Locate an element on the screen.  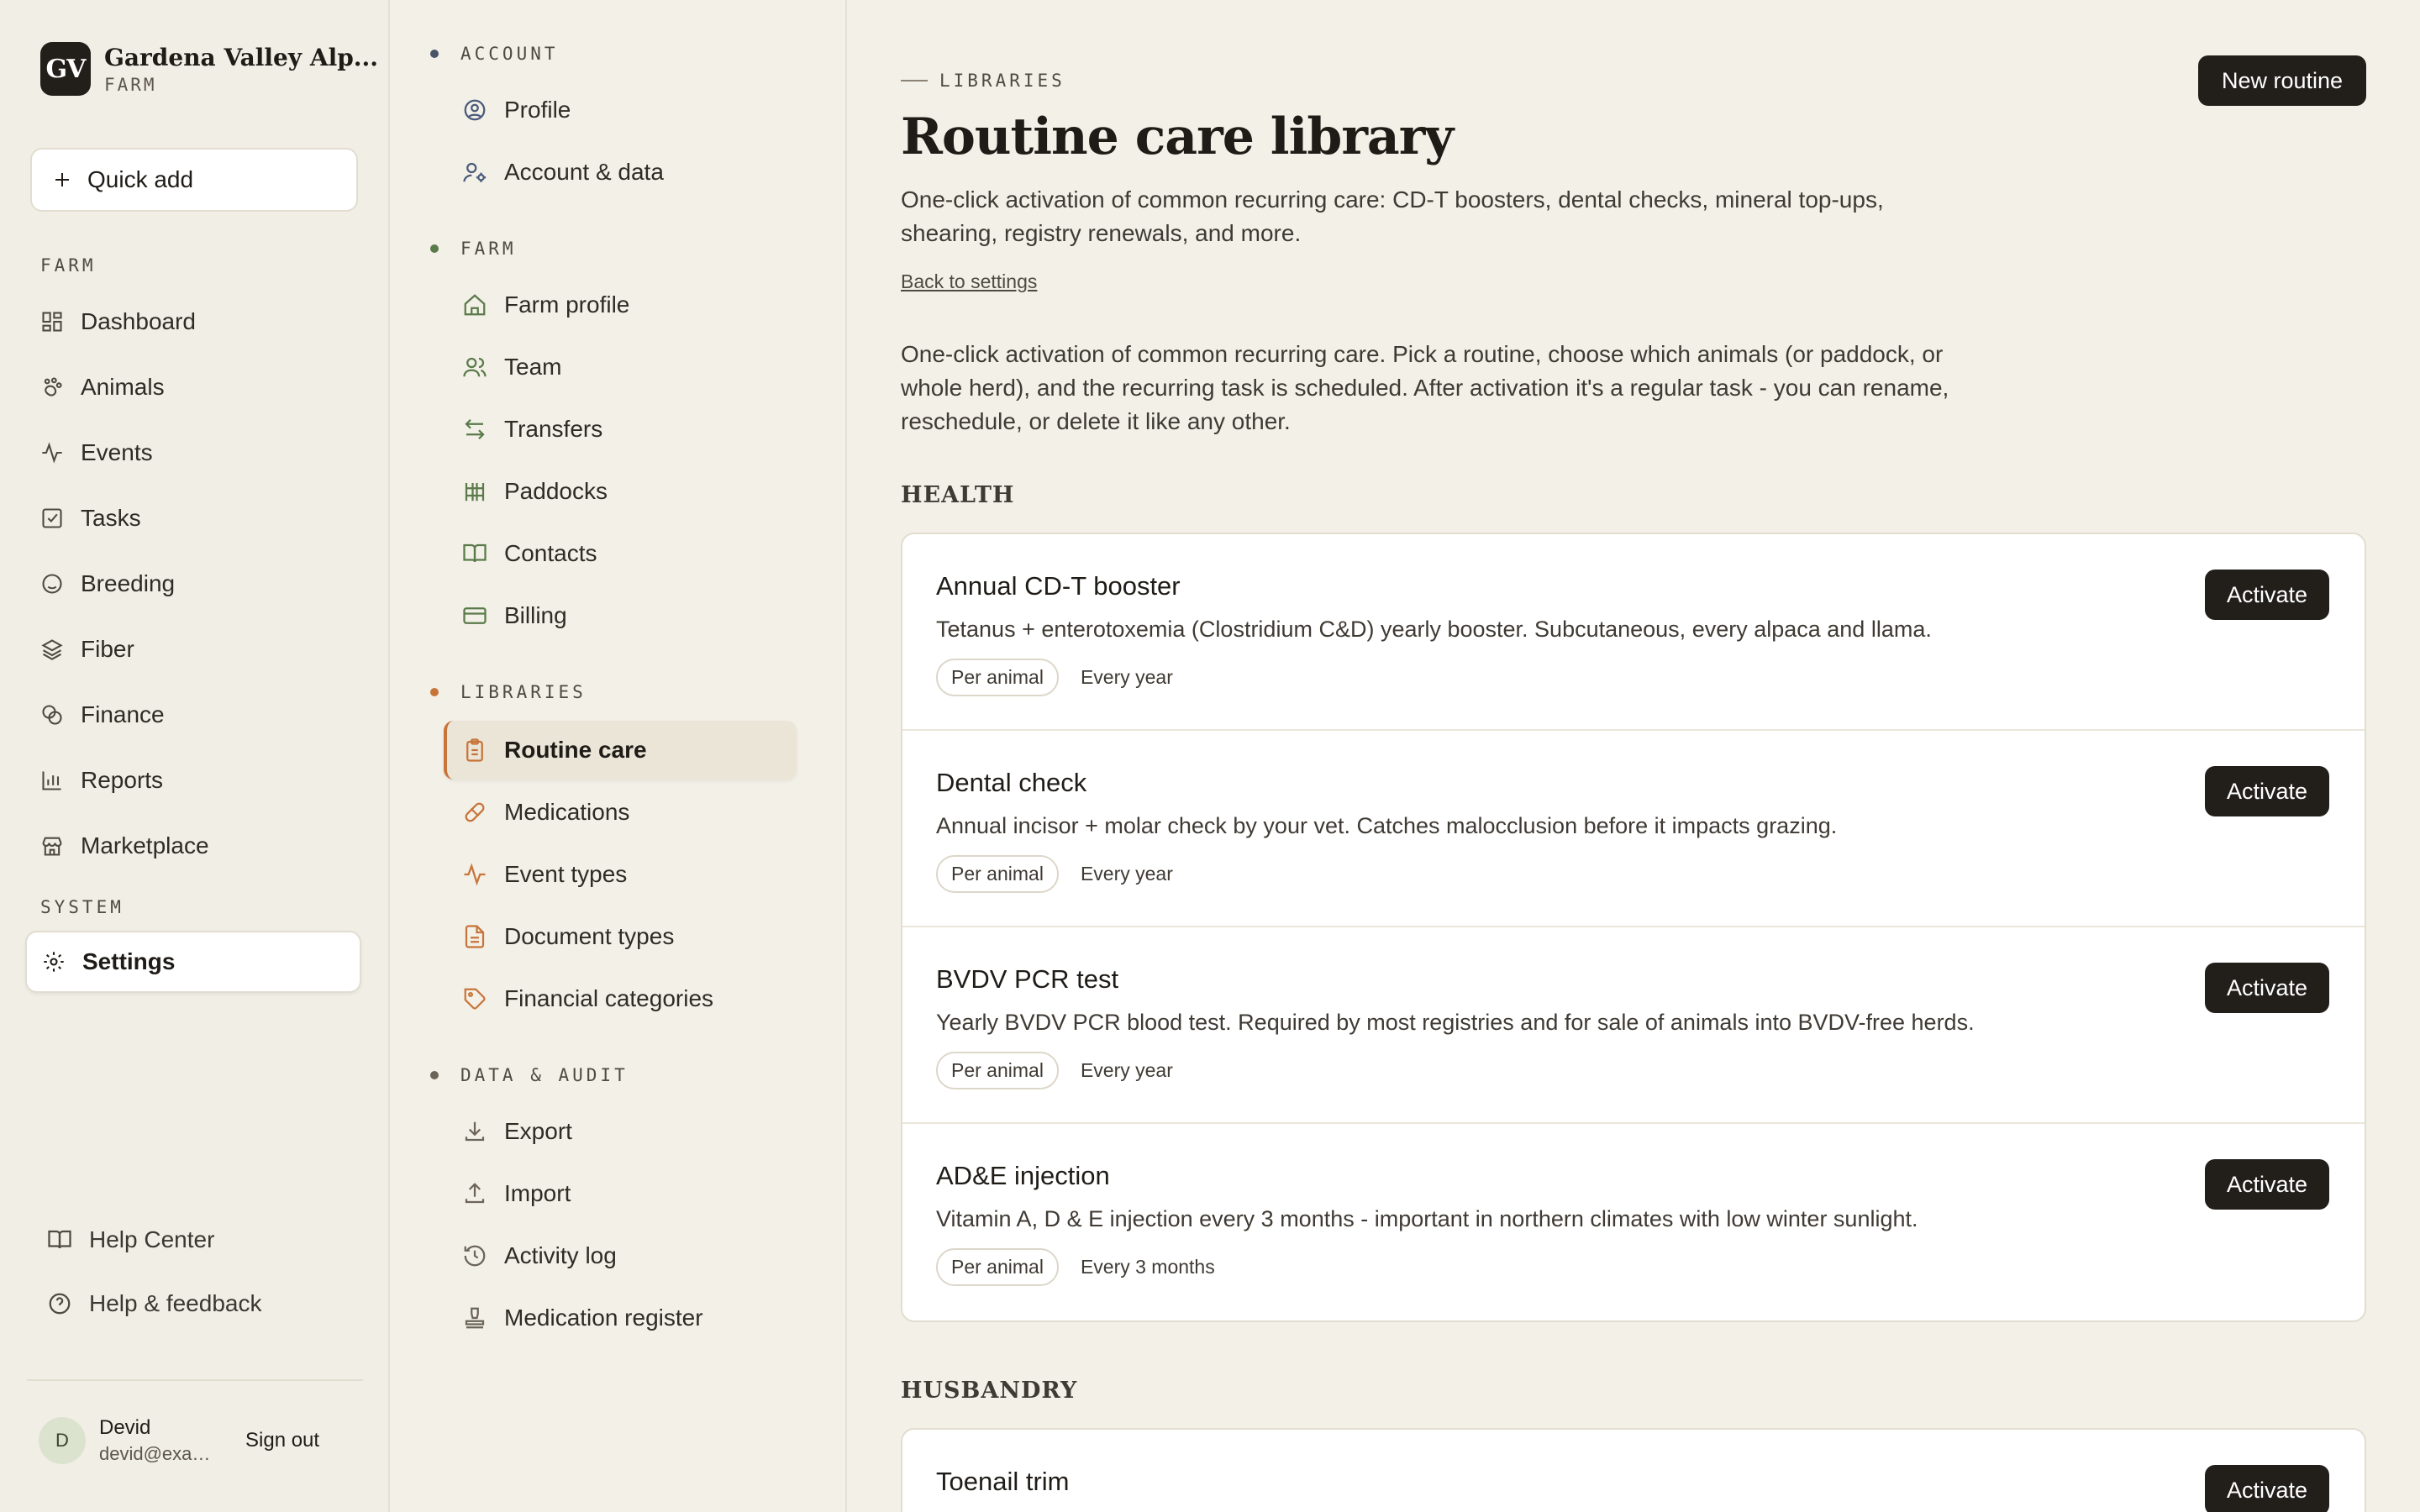
frequency-label: Every 3 months is located at coordinates (1147, 1267).